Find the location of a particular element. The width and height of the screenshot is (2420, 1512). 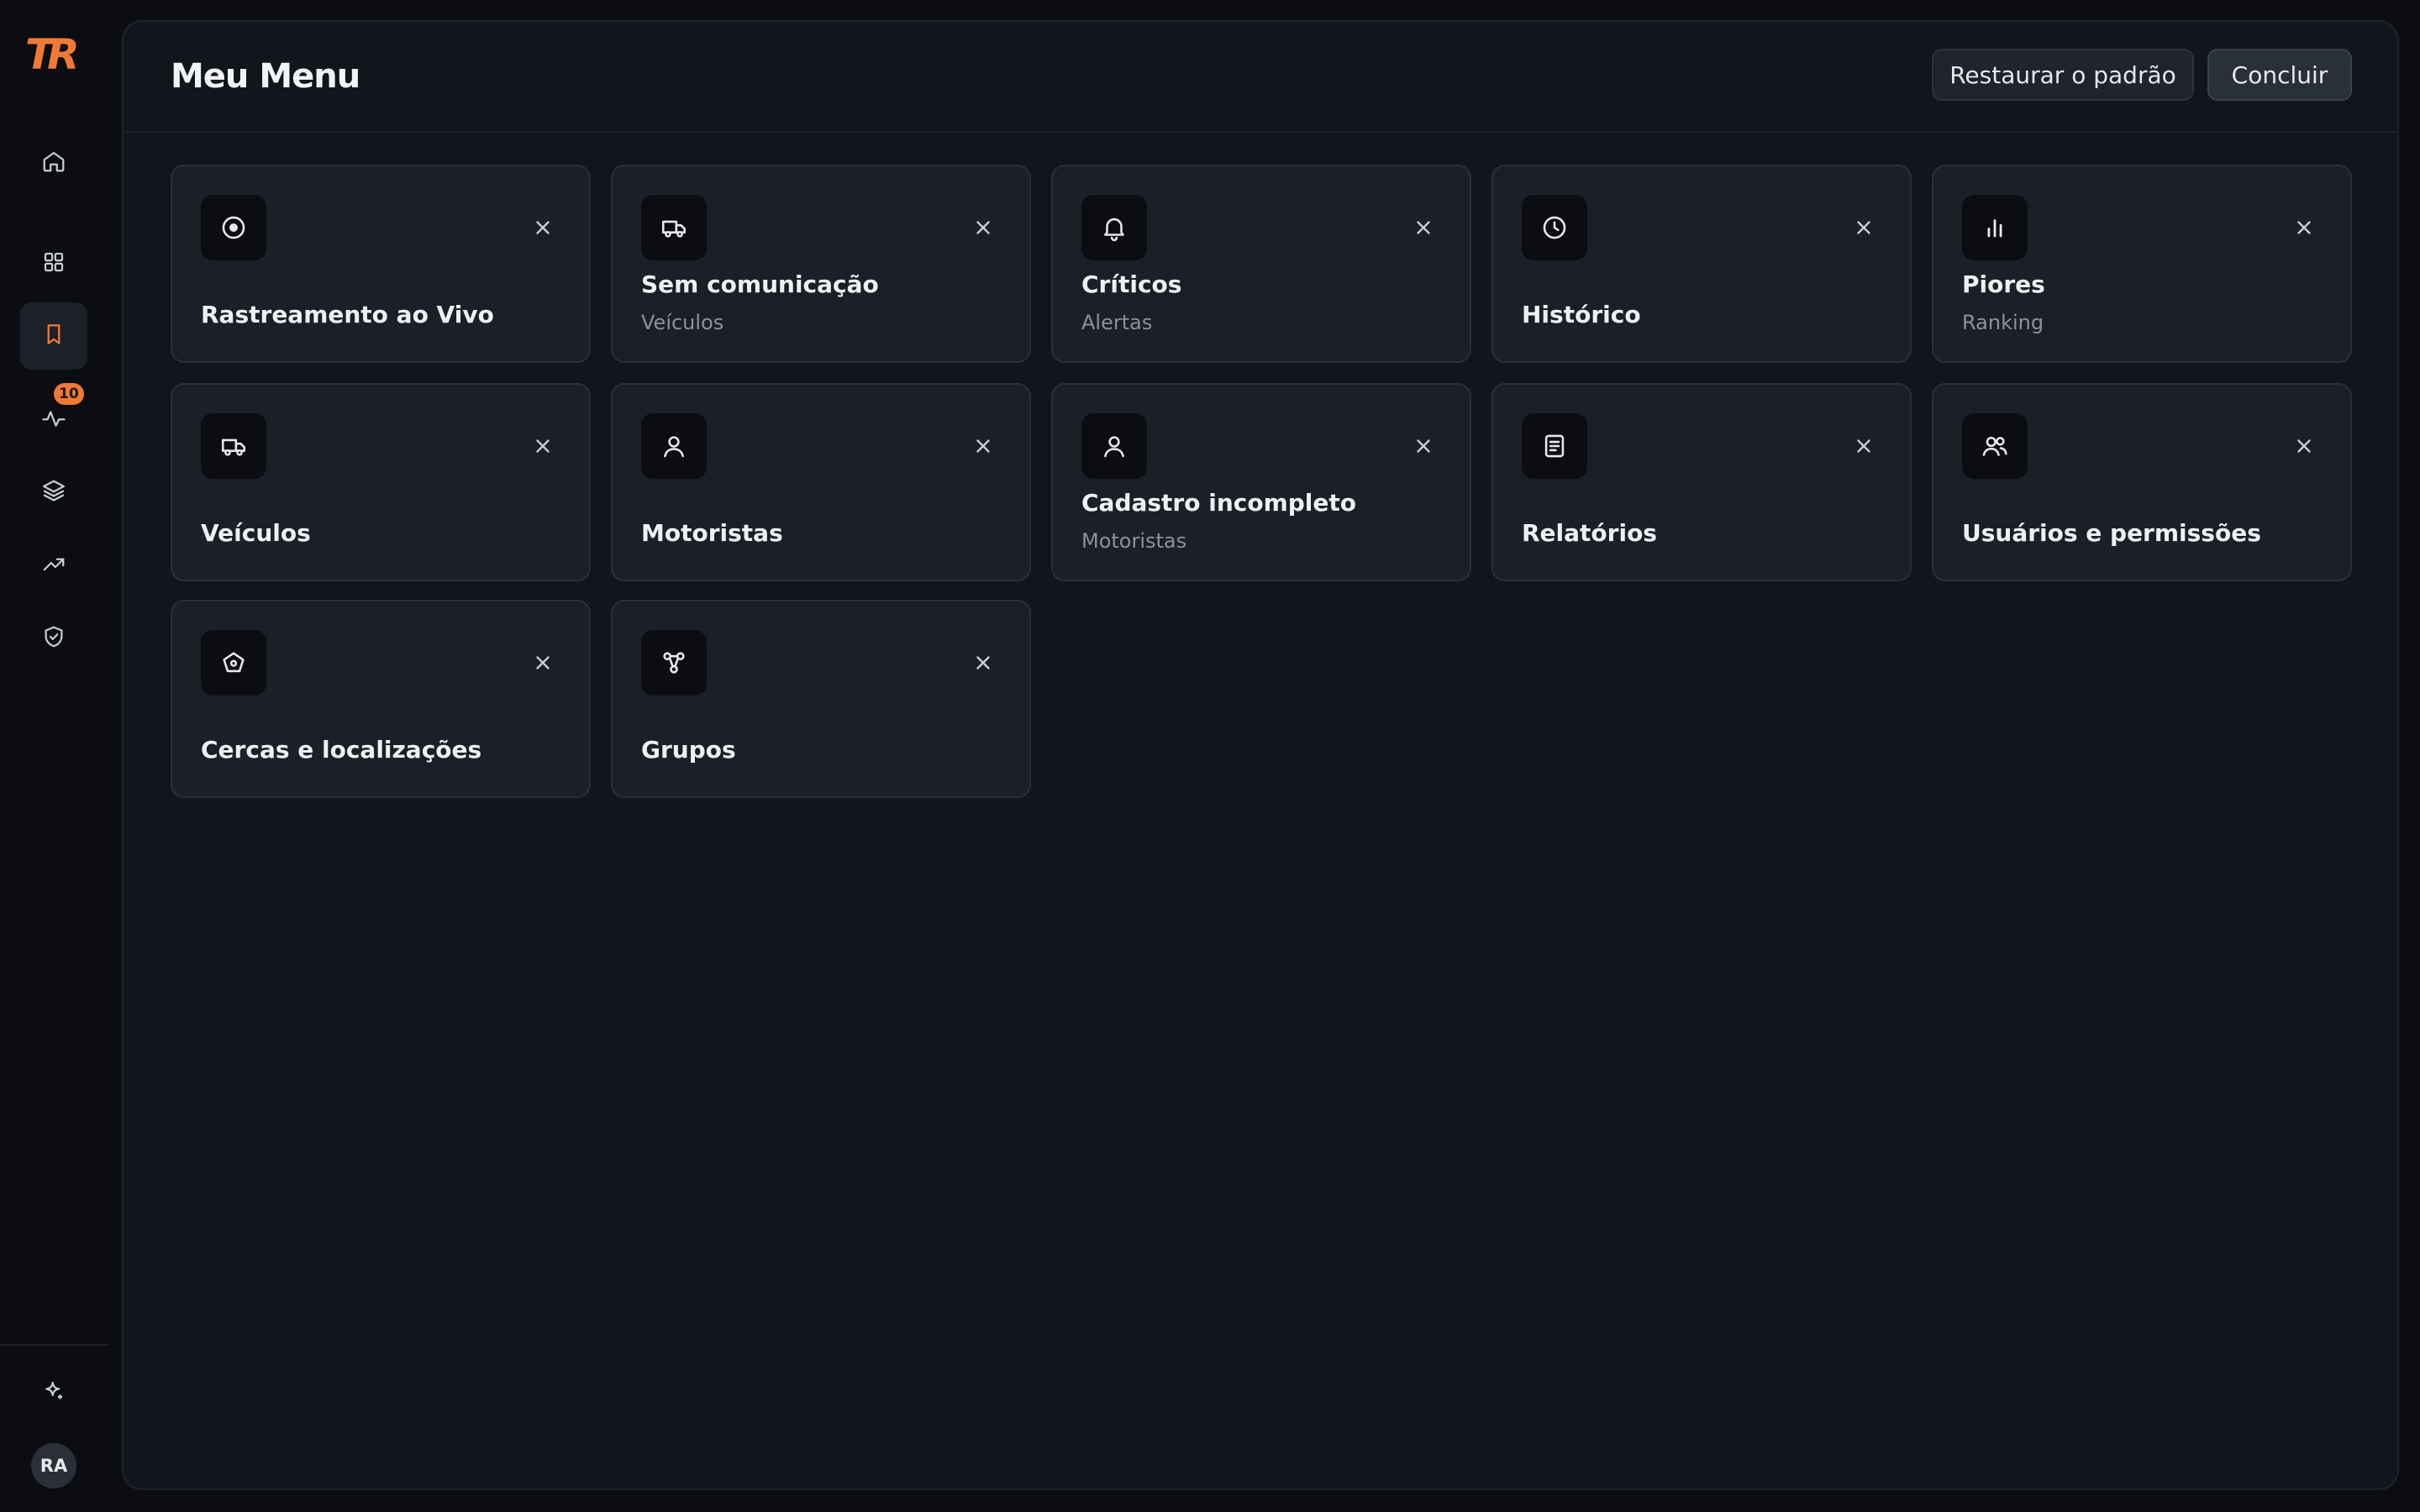

trending-up-icon is located at coordinates (53, 566).